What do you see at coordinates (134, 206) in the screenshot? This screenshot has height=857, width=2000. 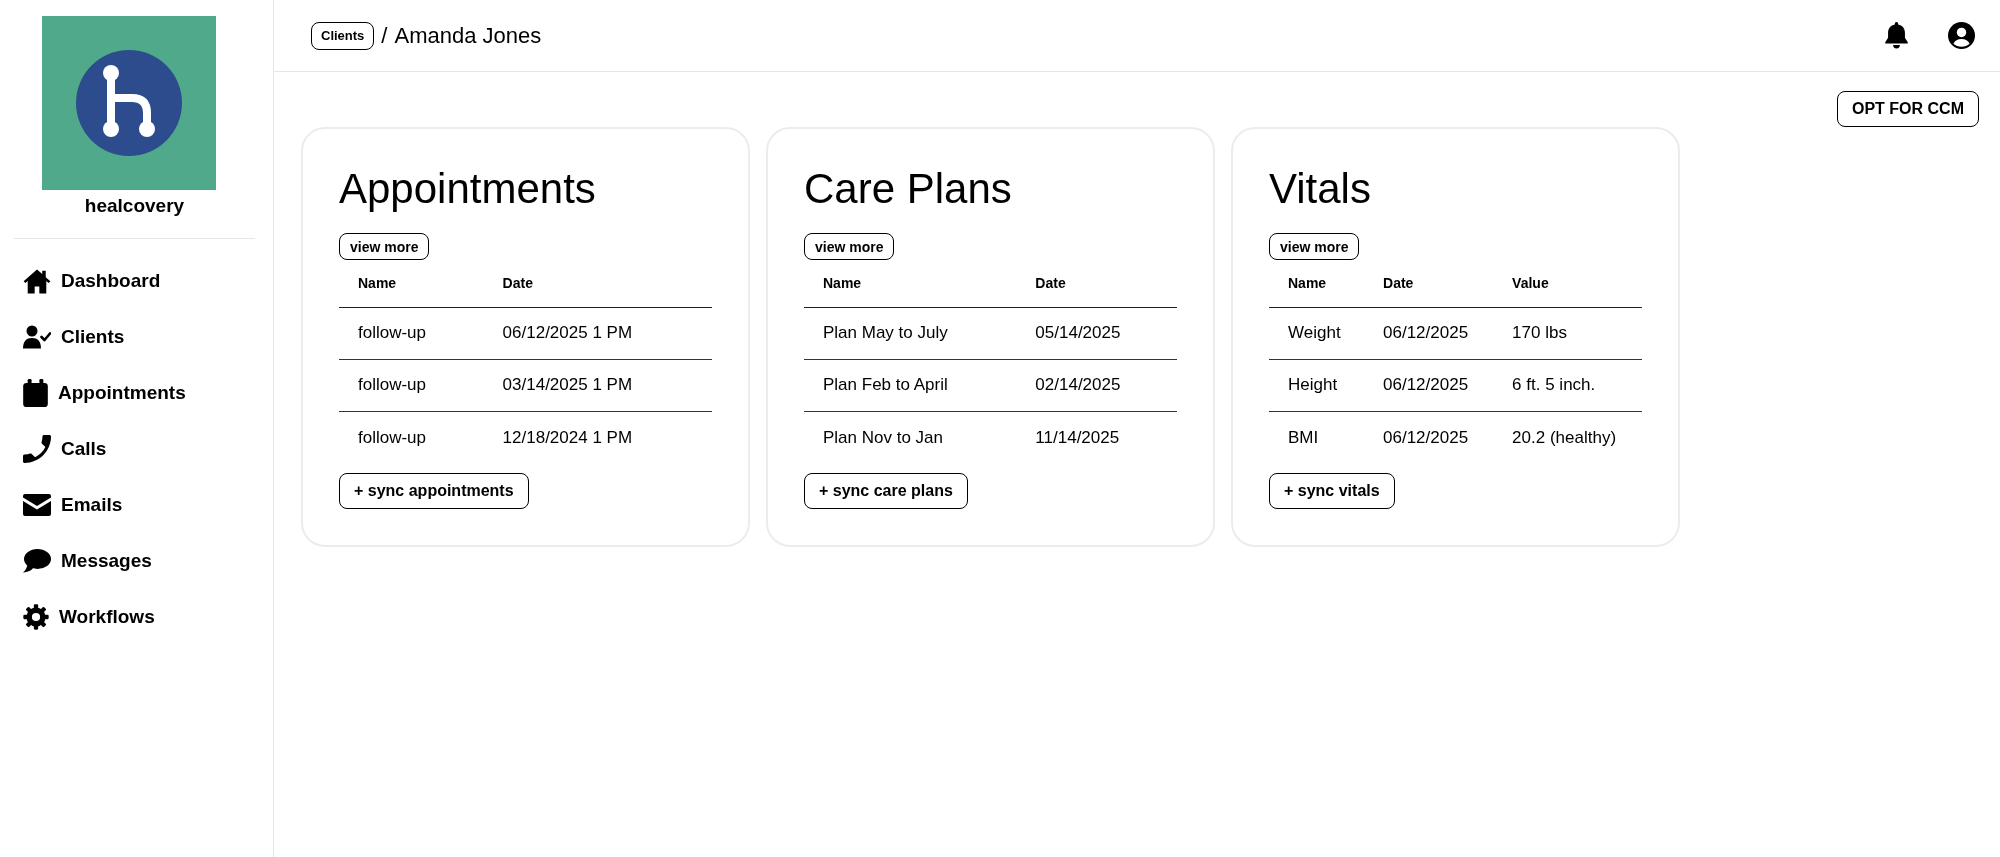 I see `brand-name: healcovery` at bounding box center [134, 206].